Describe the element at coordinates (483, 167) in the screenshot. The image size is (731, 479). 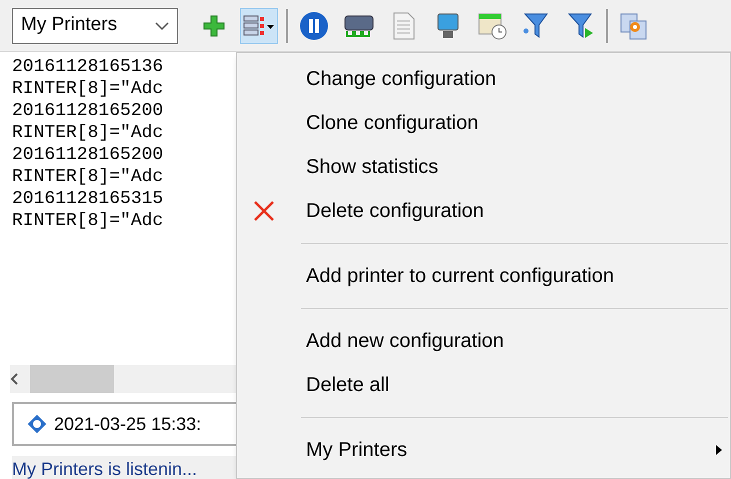
I see `menu-item: Show statistics` at that location.